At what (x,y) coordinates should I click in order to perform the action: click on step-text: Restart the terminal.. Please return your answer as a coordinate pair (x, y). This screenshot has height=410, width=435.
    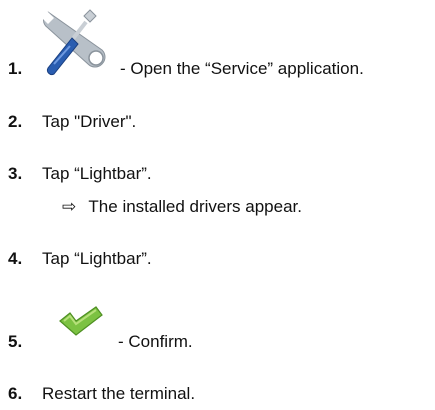
    Looking at the image, I should click on (119, 393).